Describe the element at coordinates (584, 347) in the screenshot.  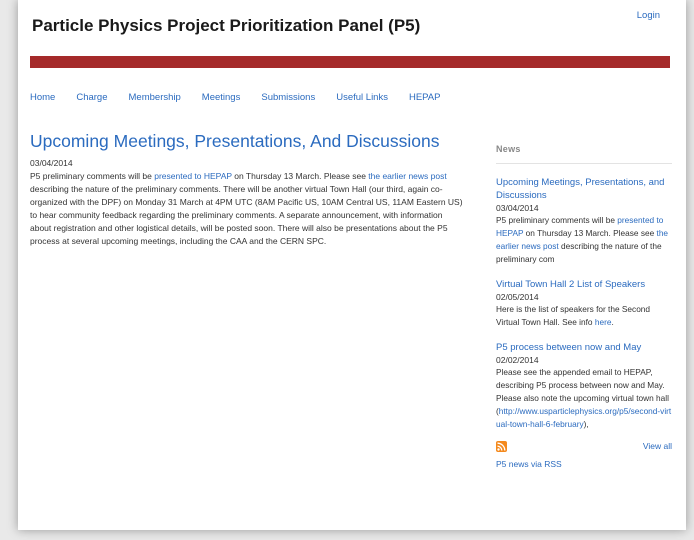
I see `news-item-title: P5 process between now and May` at that location.